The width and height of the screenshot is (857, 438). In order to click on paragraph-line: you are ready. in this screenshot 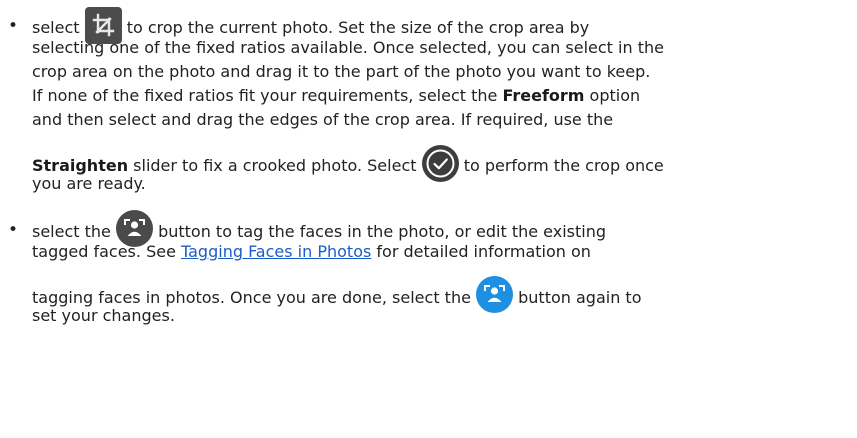, I will do `click(89, 183)`.